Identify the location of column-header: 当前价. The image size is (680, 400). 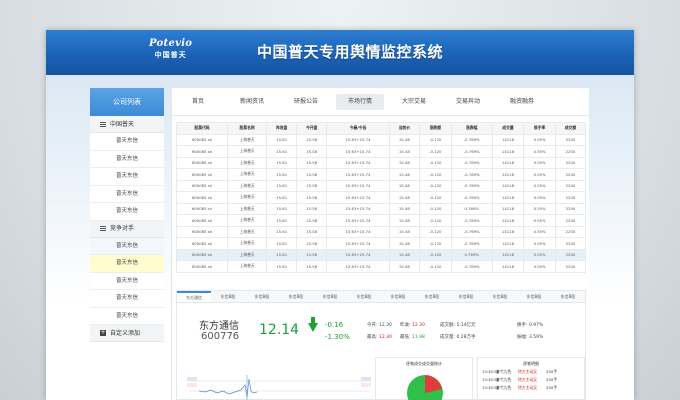
(404, 128).